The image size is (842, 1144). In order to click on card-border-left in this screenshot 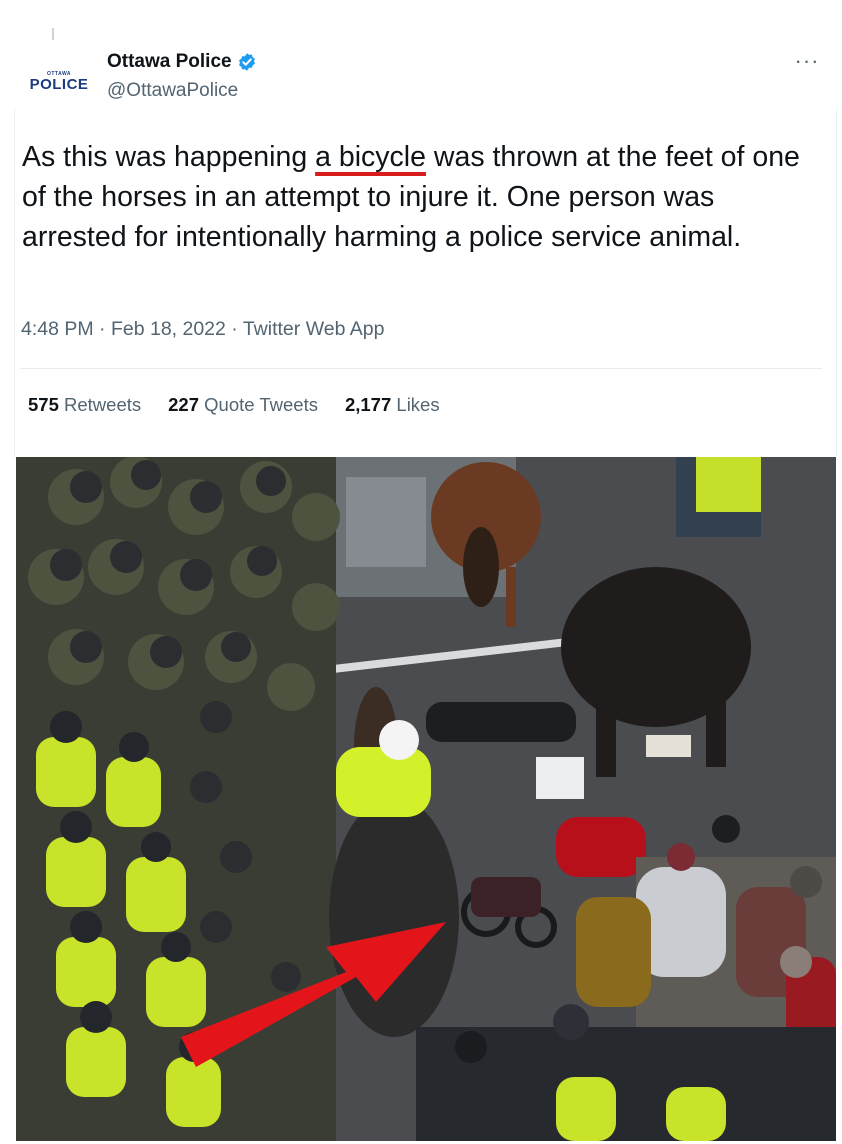, I will do `click(14, 283)`.